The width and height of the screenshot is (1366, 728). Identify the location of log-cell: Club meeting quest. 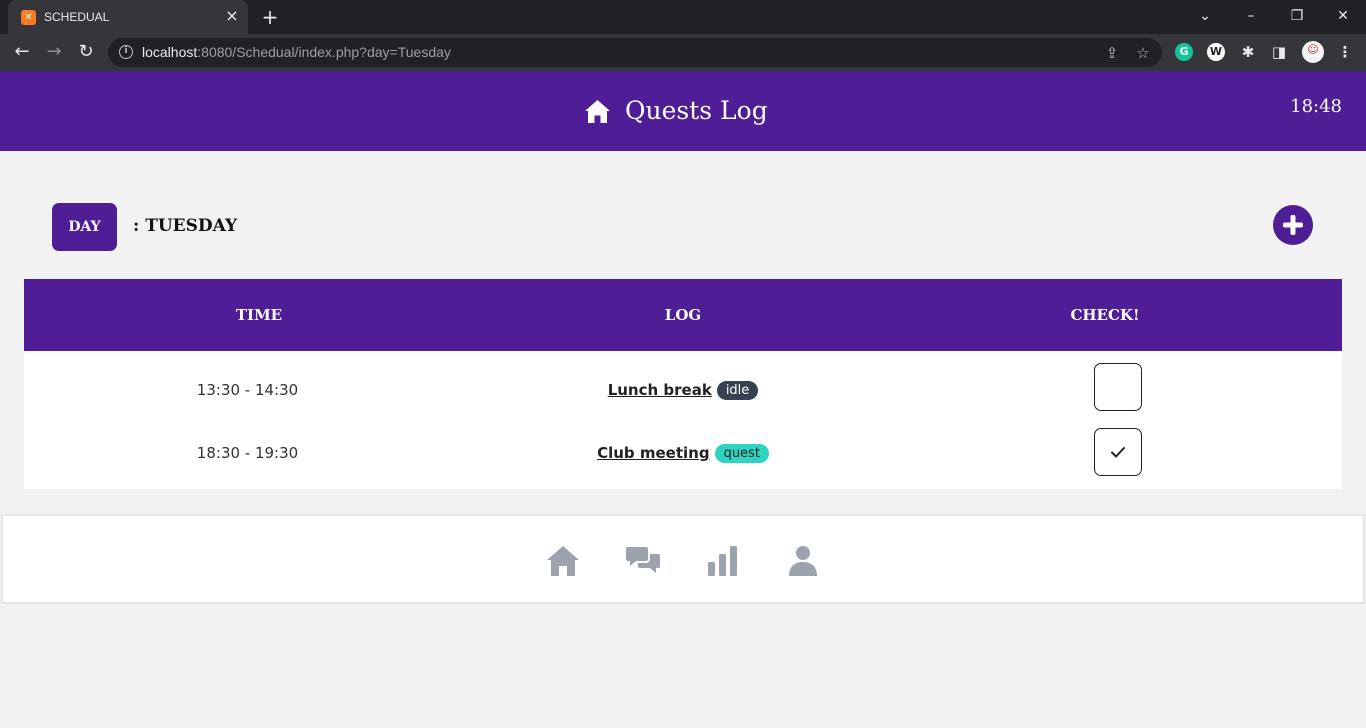
(683, 453).